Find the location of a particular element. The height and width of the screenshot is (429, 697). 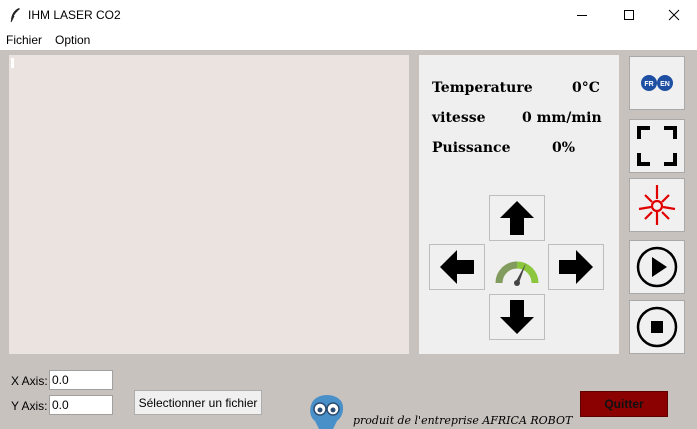

menu-option: Option is located at coordinates (72, 40).